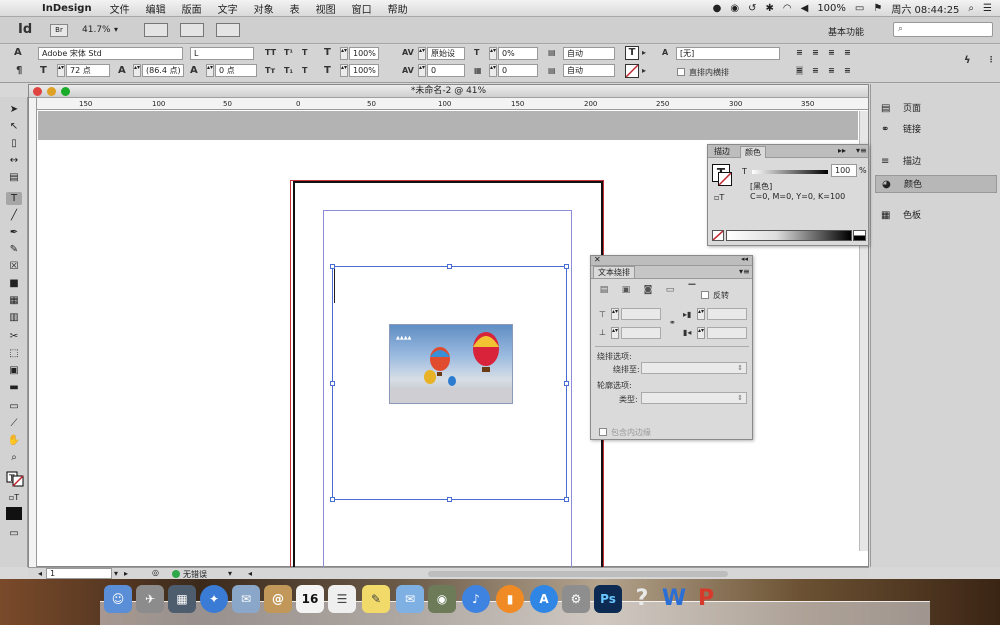 The height and width of the screenshot is (625, 1000). I want to click on next-page-icon: ▸, so click(126, 573).